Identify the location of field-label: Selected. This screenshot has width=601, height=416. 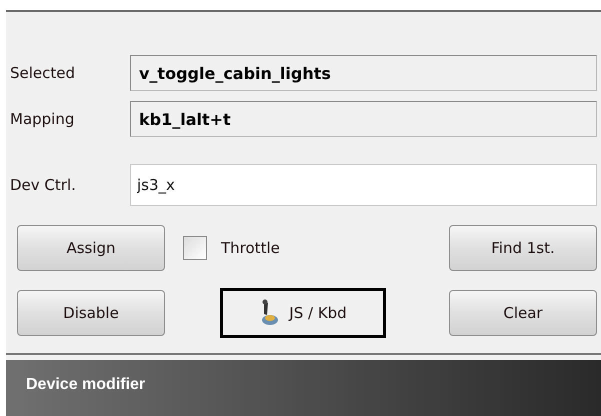
(43, 73).